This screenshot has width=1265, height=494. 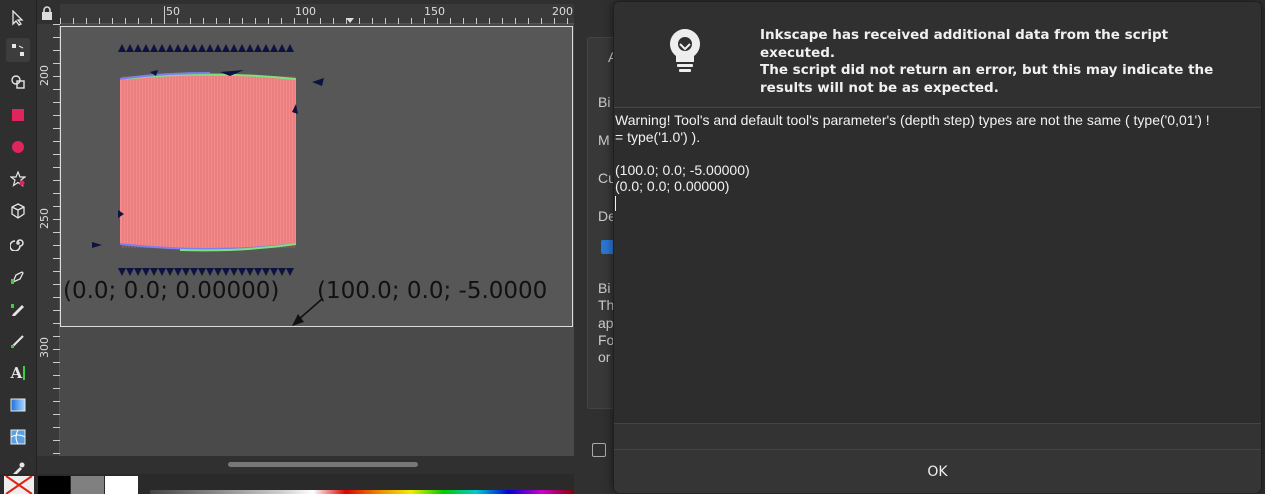 What do you see at coordinates (171, 291) in the screenshot?
I see `canvas-coord-label-left: (0.0; 0.0; 0.00000)` at bounding box center [171, 291].